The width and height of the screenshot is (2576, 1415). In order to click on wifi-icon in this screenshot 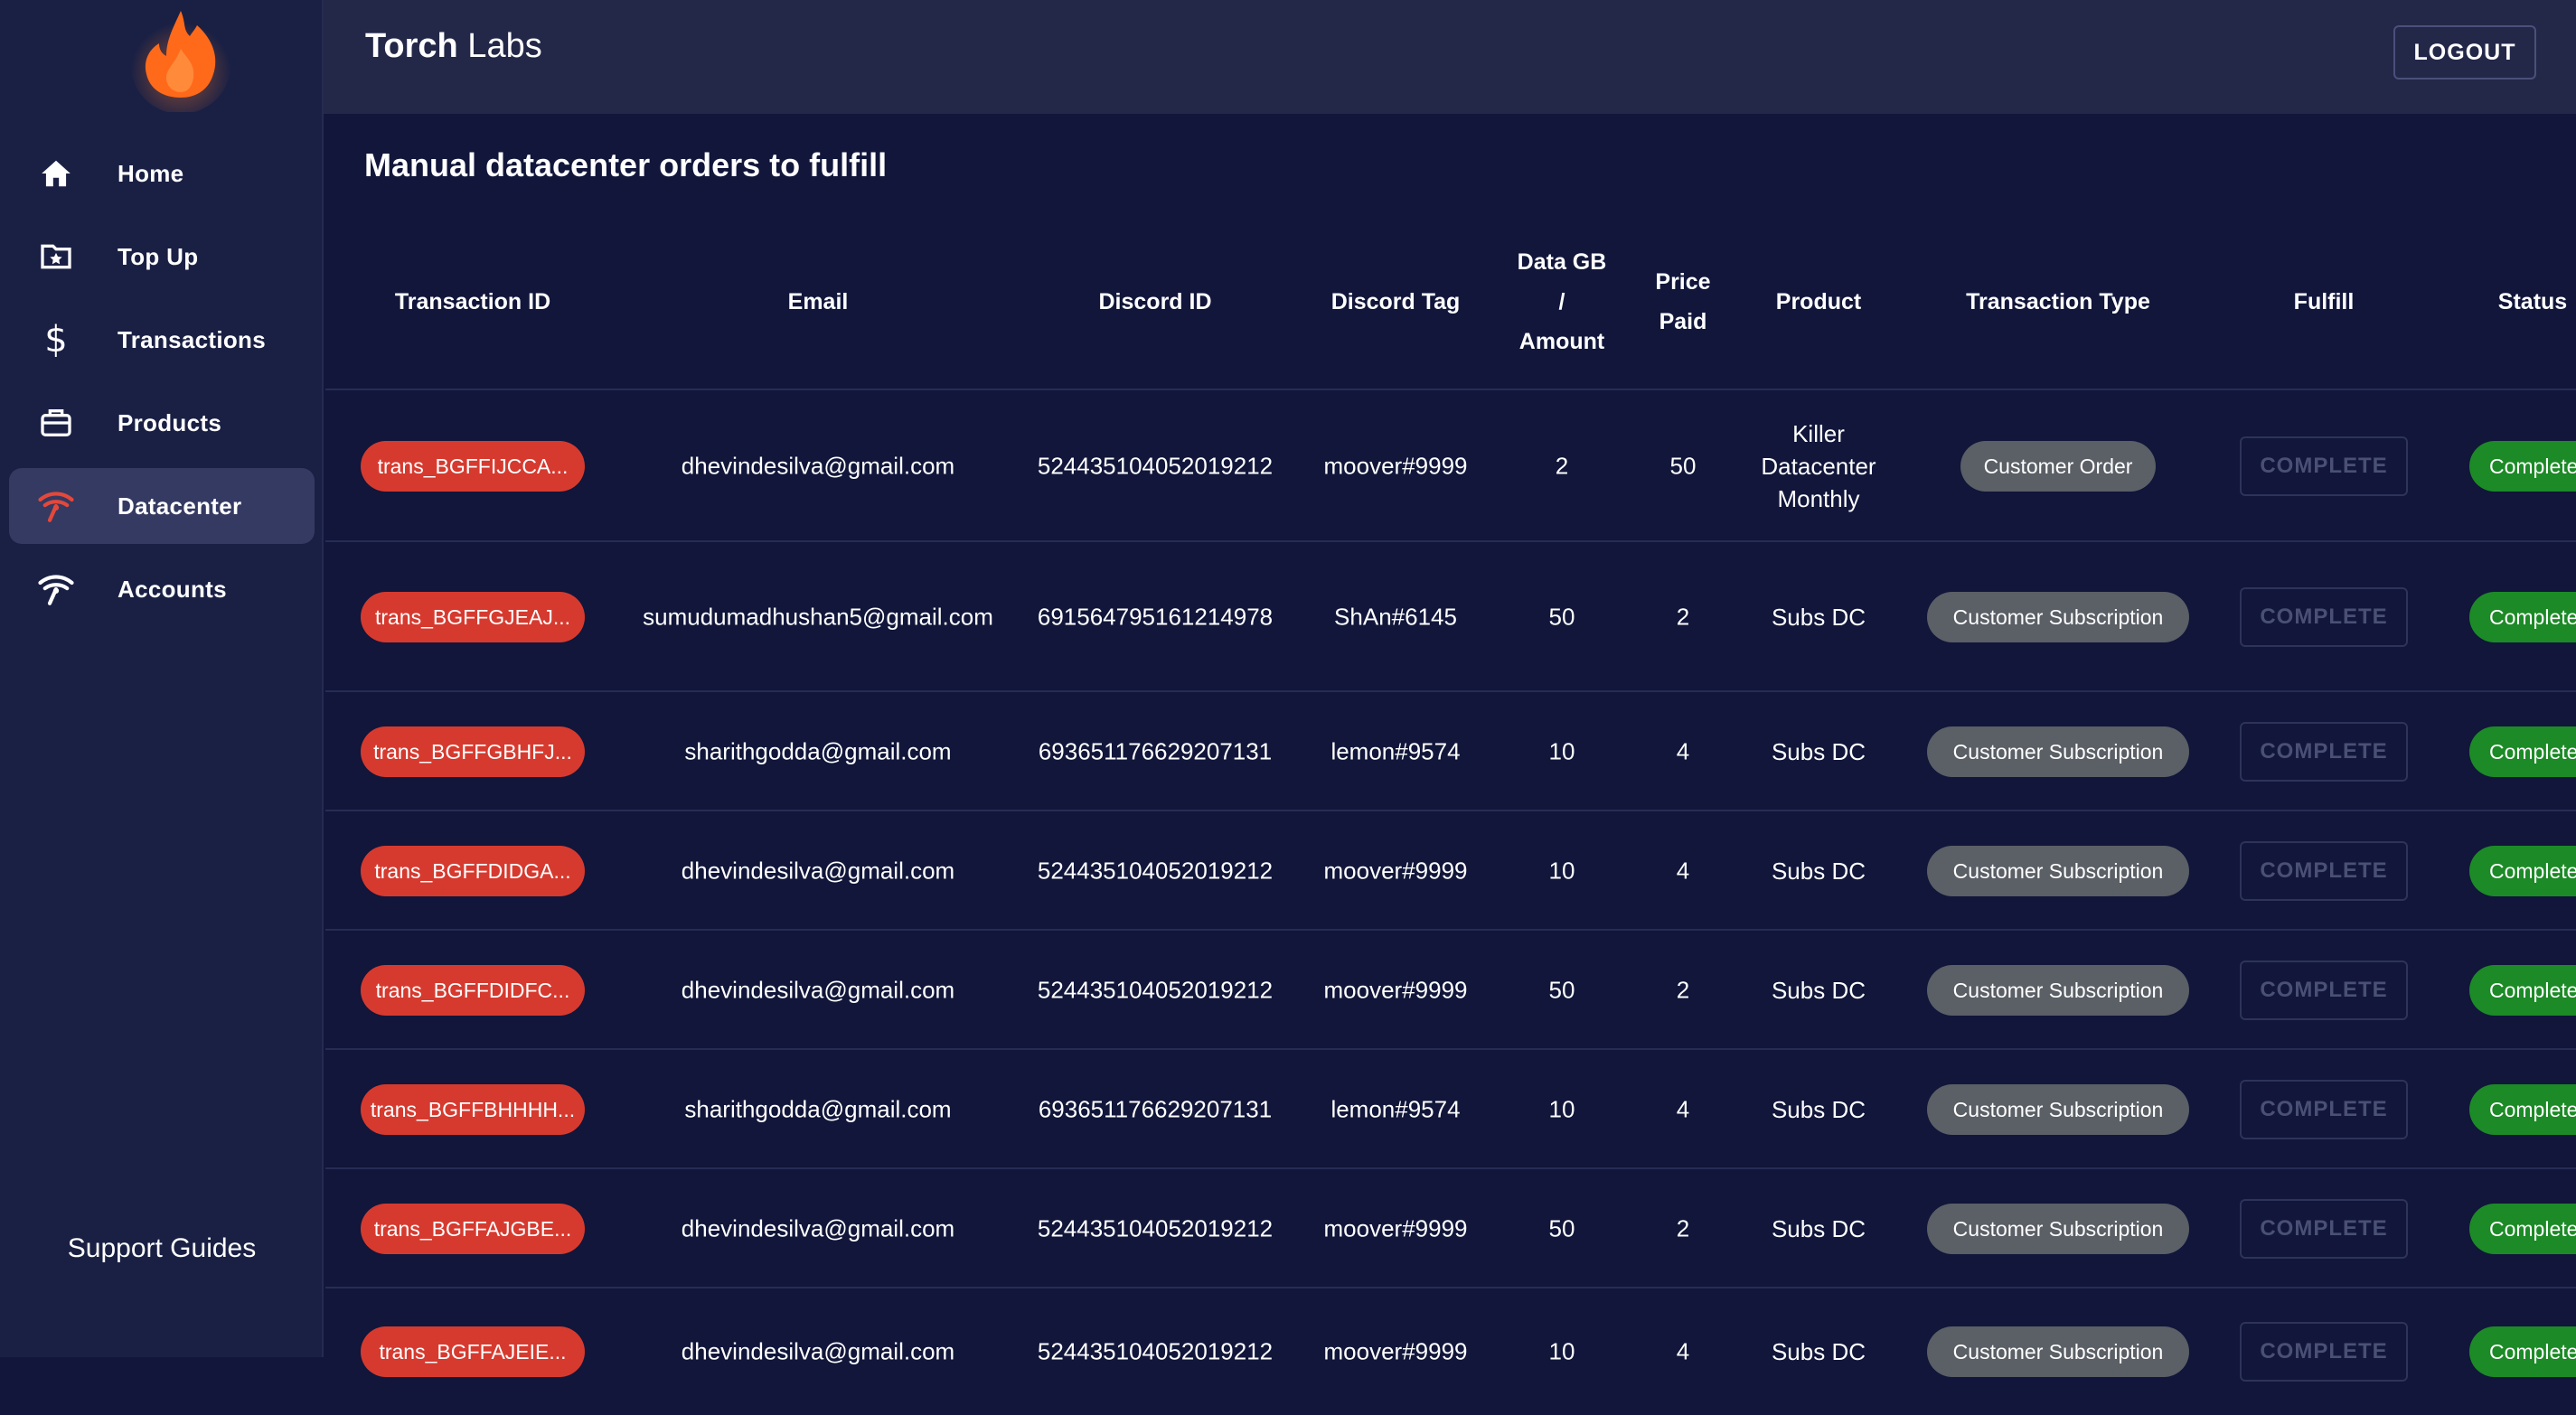, I will do `click(56, 589)`.